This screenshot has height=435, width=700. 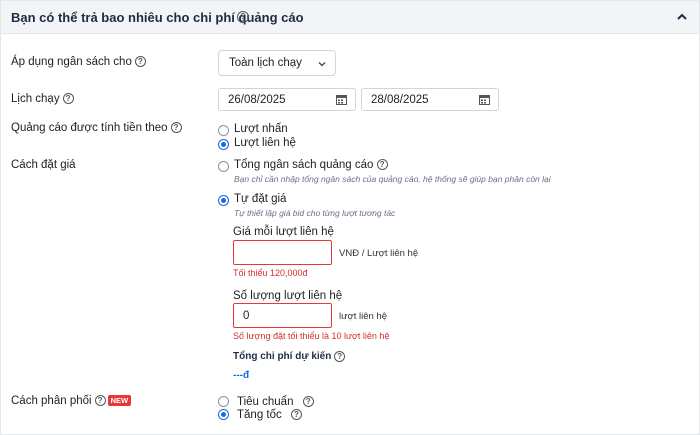 I want to click on price-unit: VNĐ / Lượt liên hệ, so click(x=379, y=253).